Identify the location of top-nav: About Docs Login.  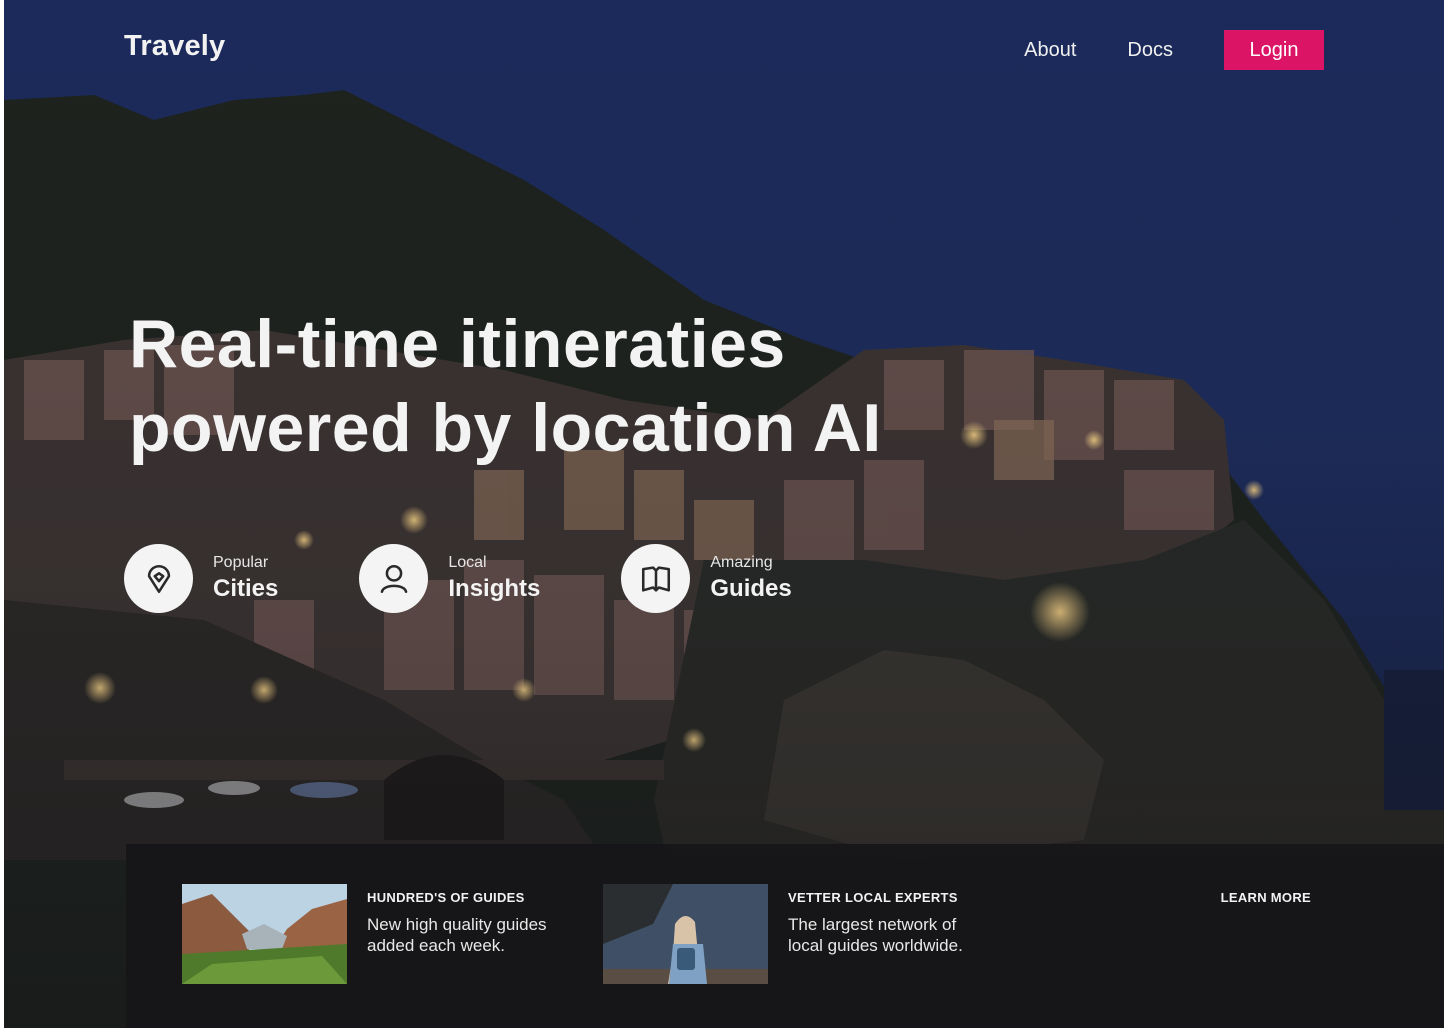
(1174, 50).